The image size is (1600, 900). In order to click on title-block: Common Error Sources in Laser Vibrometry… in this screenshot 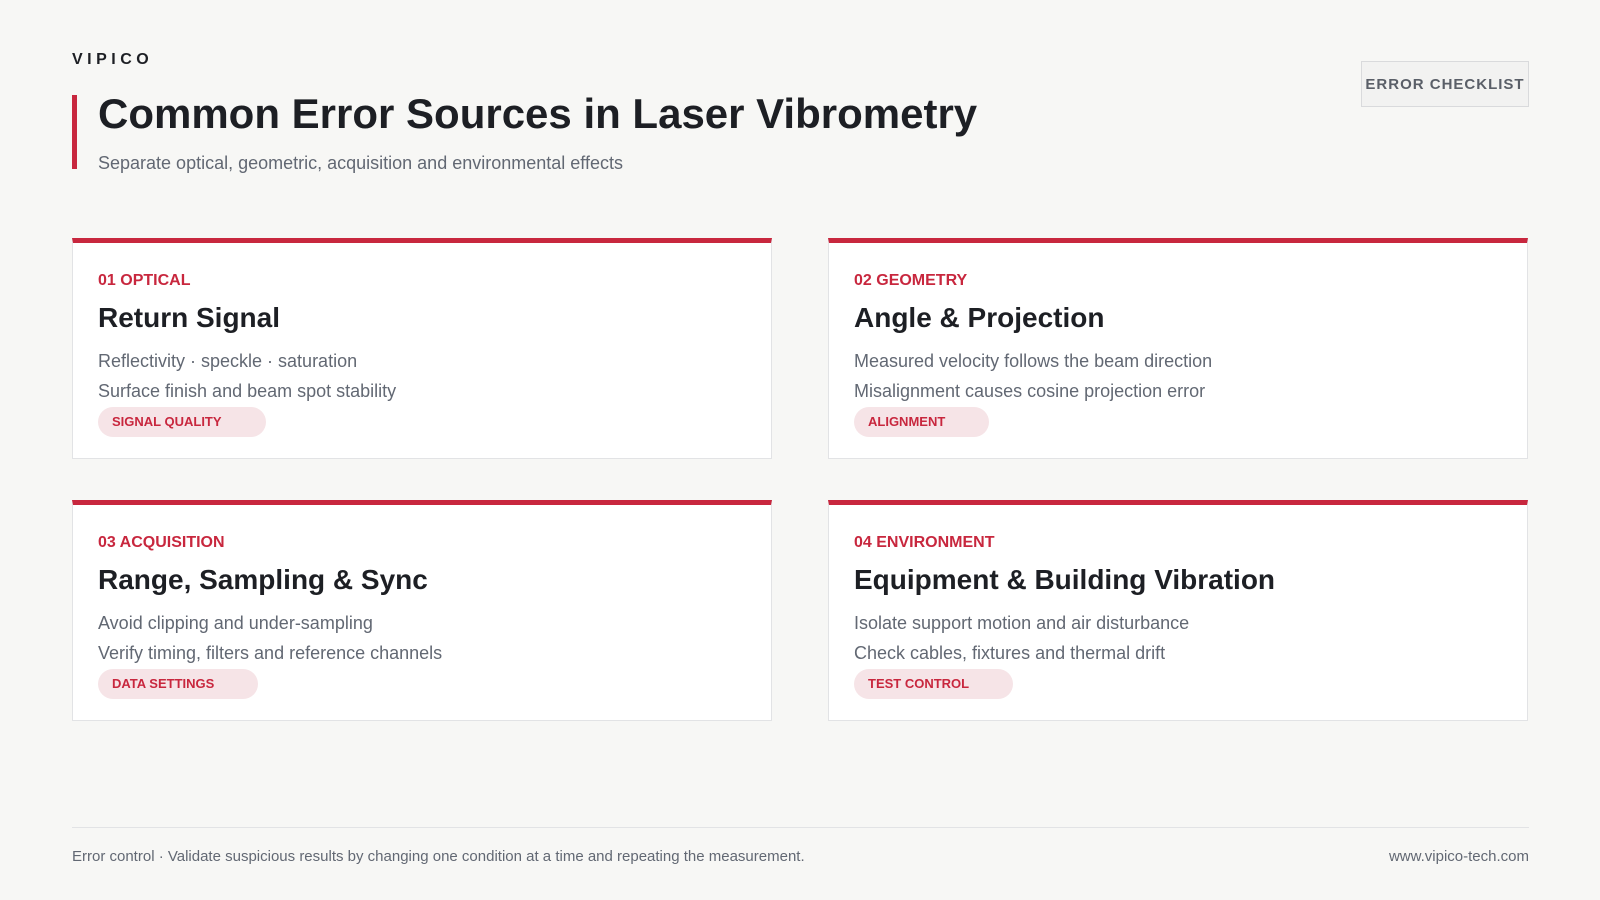, I will do `click(525, 131)`.